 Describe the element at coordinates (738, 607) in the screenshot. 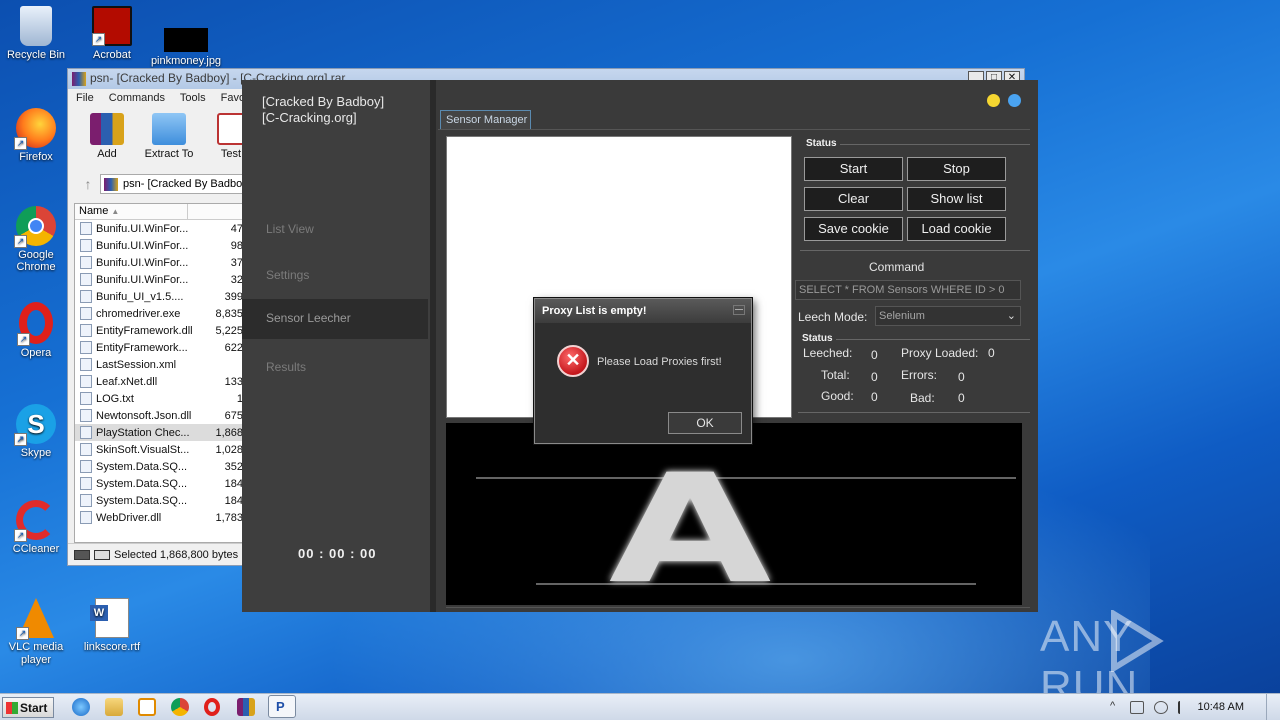

I see `bottom-line` at that location.